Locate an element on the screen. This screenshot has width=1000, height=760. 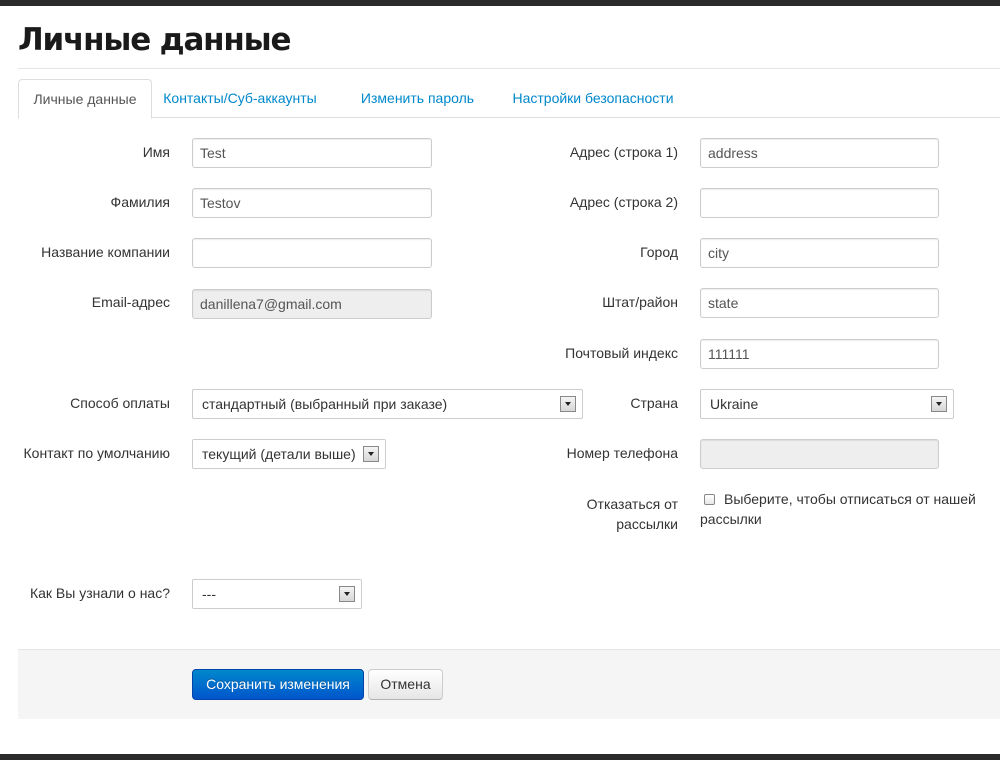
country-value: Ukraine is located at coordinates (734, 404).